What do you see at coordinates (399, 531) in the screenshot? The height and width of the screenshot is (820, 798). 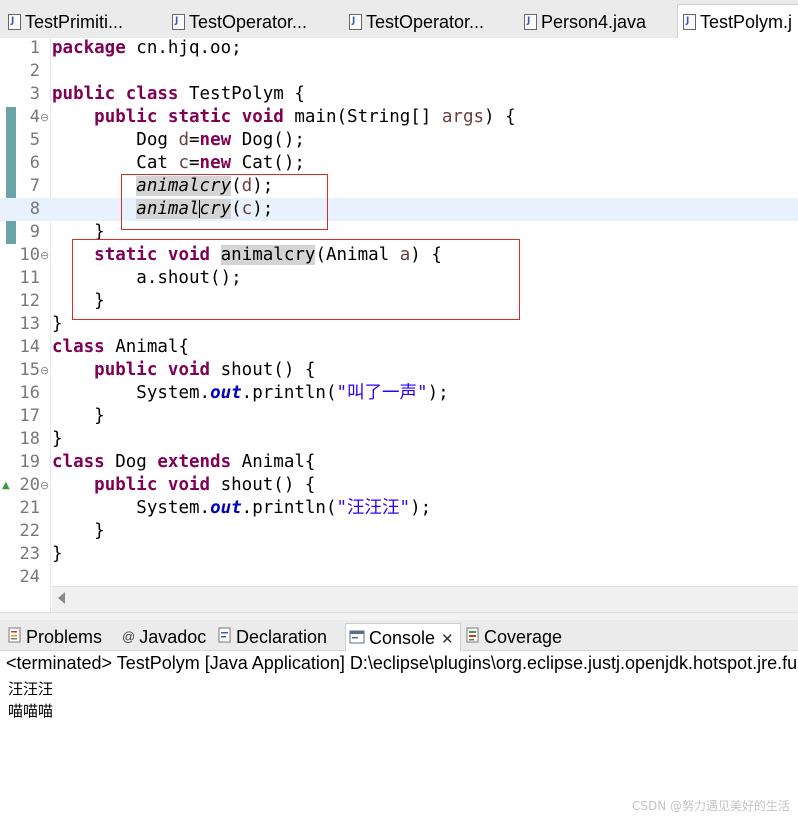 I see `code-line: 22 }` at bounding box center [399, 531].